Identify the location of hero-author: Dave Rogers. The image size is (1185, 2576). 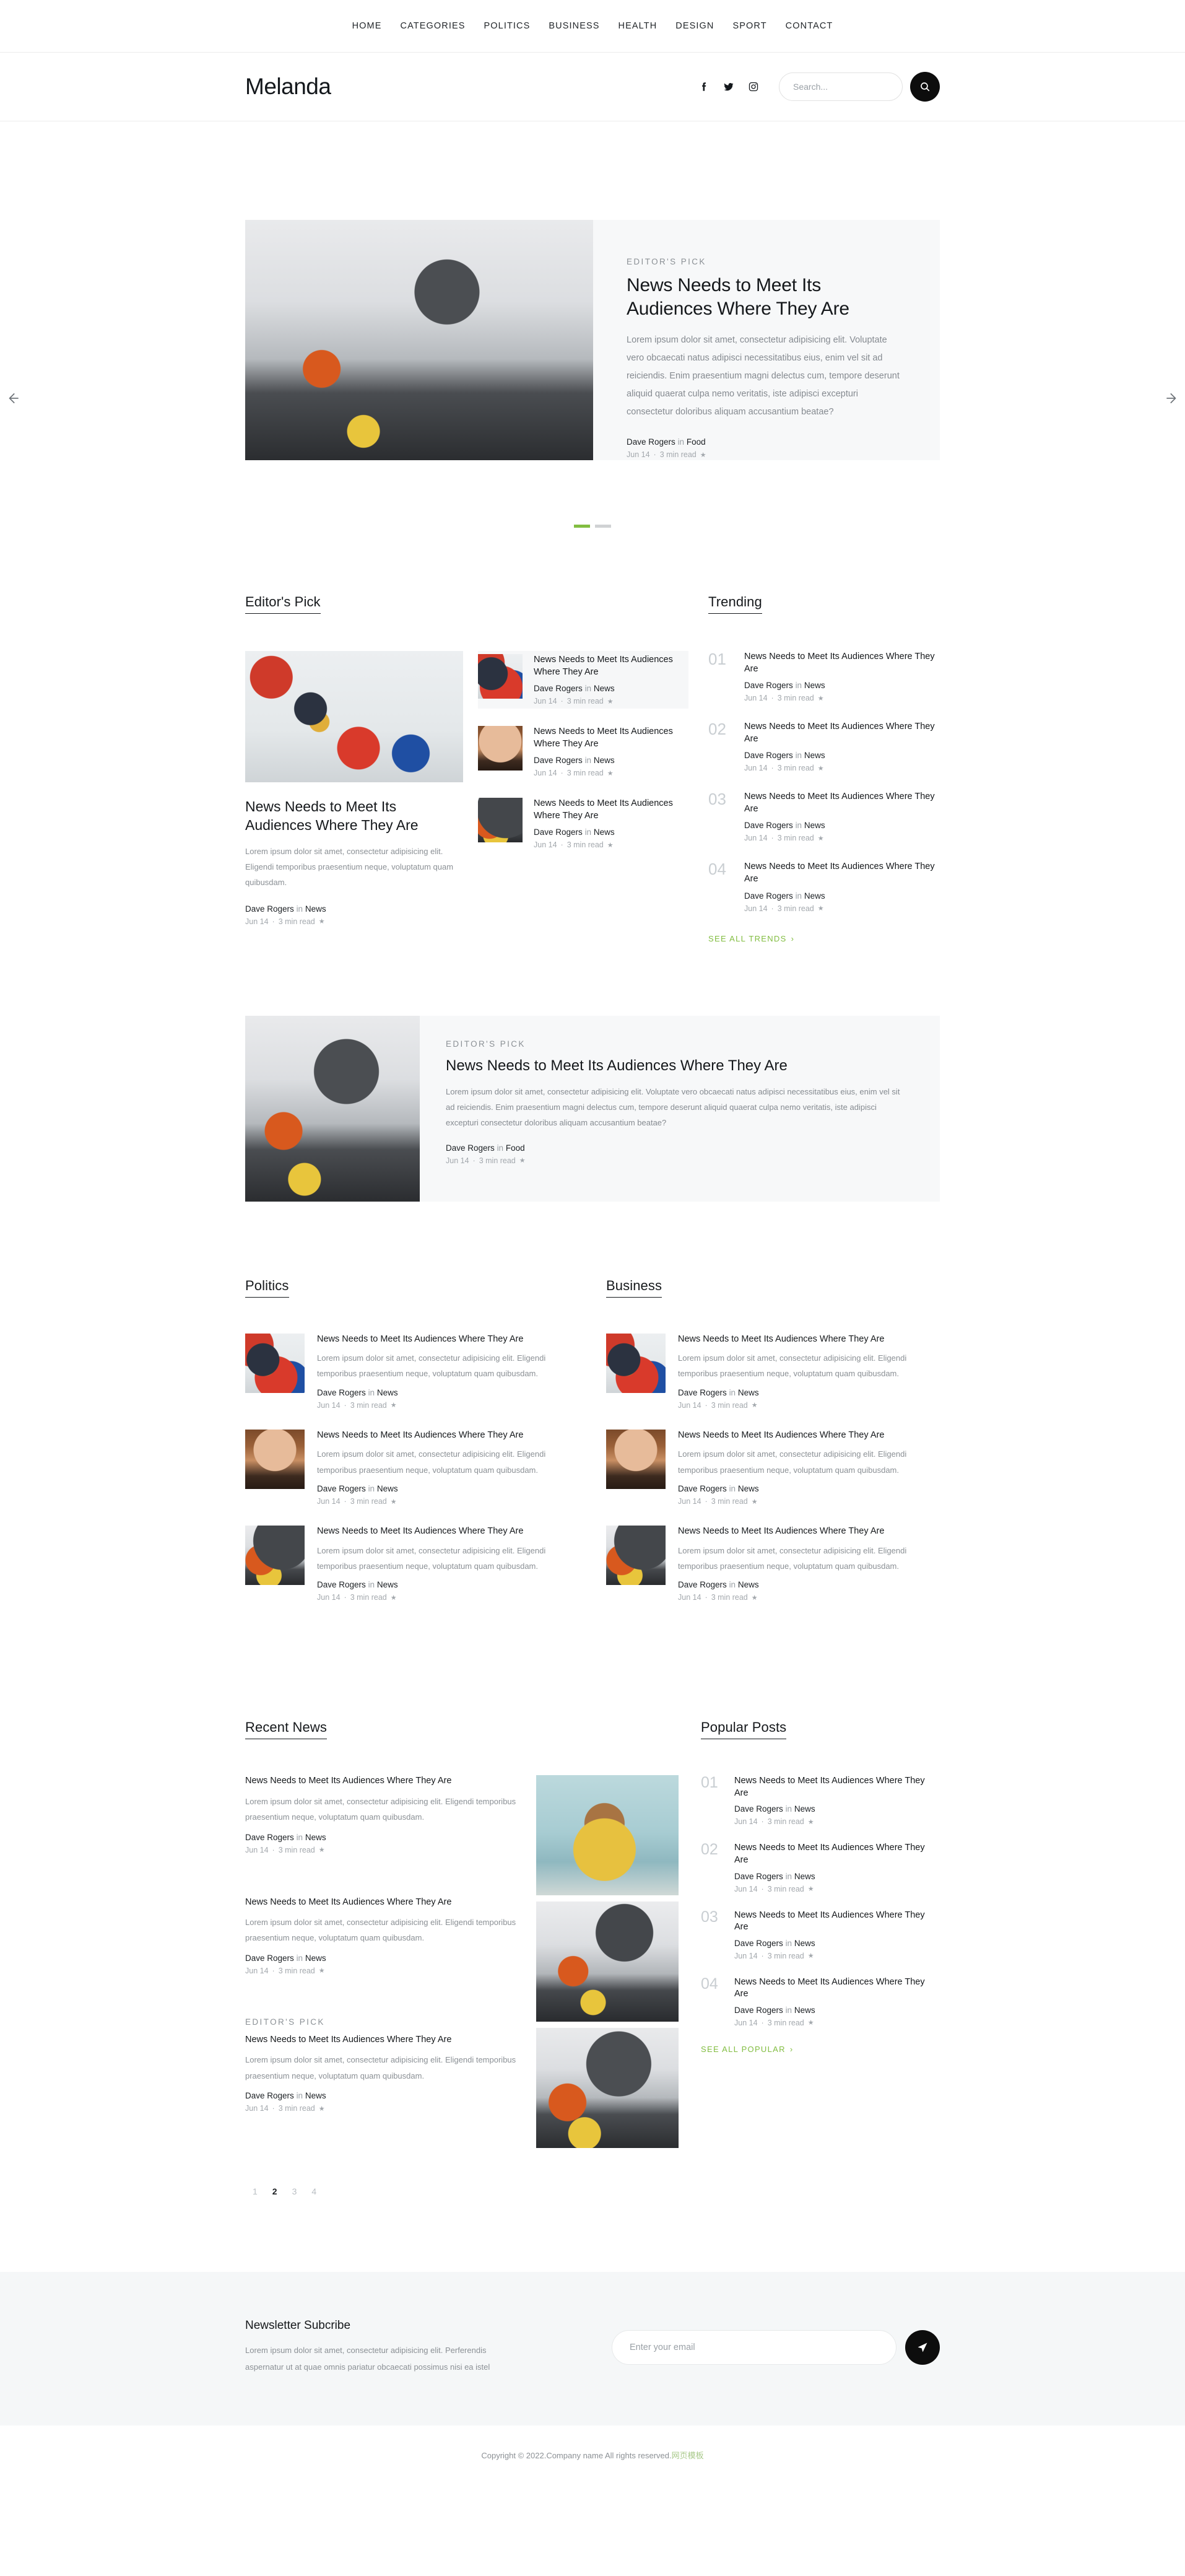
(651, 442).